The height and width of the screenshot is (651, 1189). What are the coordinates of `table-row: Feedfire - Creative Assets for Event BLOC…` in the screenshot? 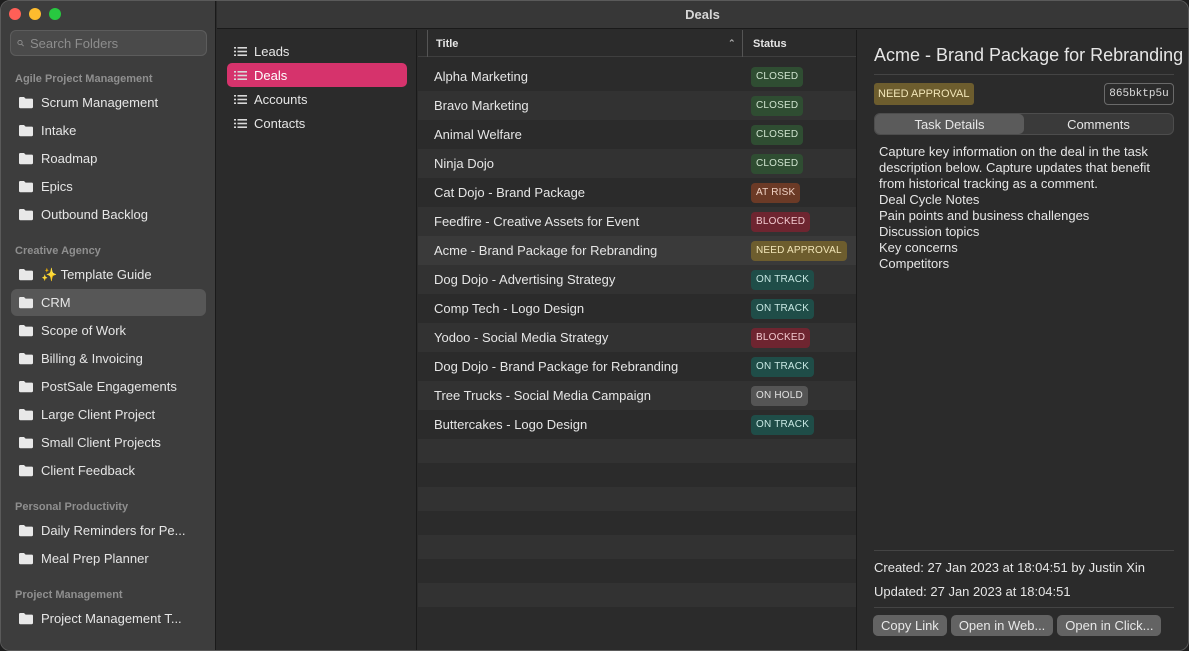 It's located at (637, 221).